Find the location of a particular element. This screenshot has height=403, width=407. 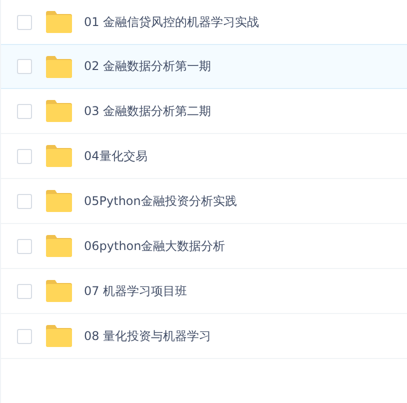

file-row: 02 金融数据分析第一期 is located at coordinates (204, 66).